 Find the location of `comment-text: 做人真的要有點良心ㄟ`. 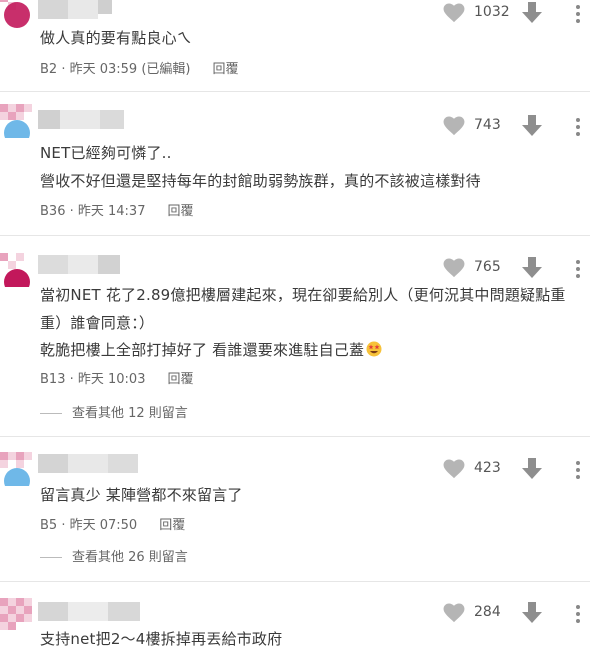

comment-text: 做人真的要有點良心ㄟ is located at coordinates (116, 38).